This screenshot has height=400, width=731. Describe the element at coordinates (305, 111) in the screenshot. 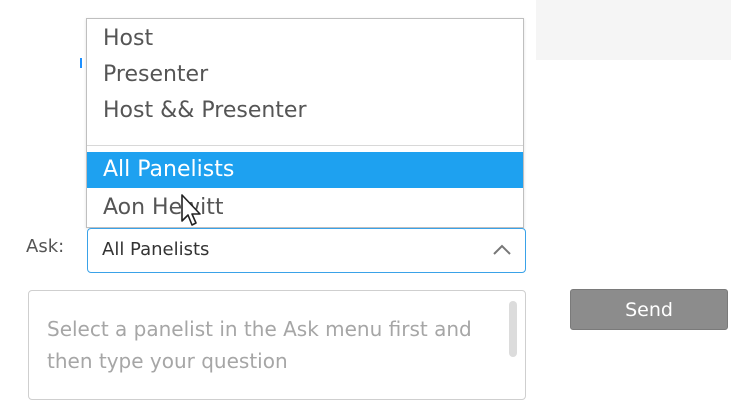

I see `option-host-and-presenter: Host && Presenter` at that location.